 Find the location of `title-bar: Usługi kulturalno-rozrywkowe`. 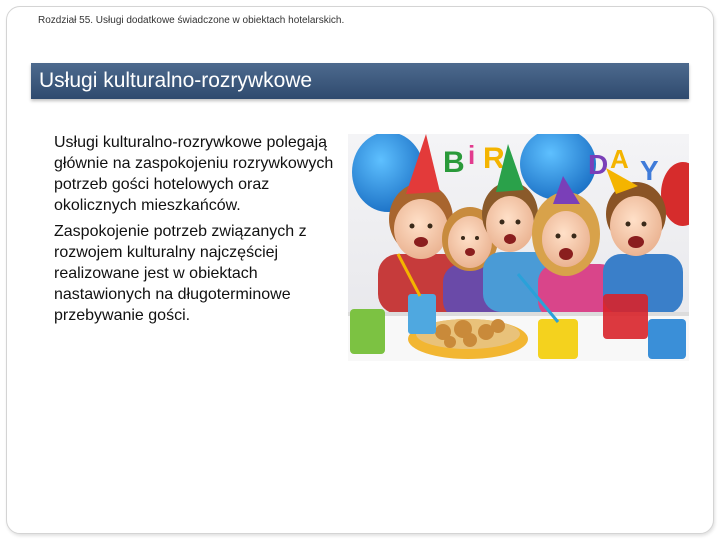

title-bar: Usługi kulturalno-rozrywkowe is located at coordinates (360, 81).